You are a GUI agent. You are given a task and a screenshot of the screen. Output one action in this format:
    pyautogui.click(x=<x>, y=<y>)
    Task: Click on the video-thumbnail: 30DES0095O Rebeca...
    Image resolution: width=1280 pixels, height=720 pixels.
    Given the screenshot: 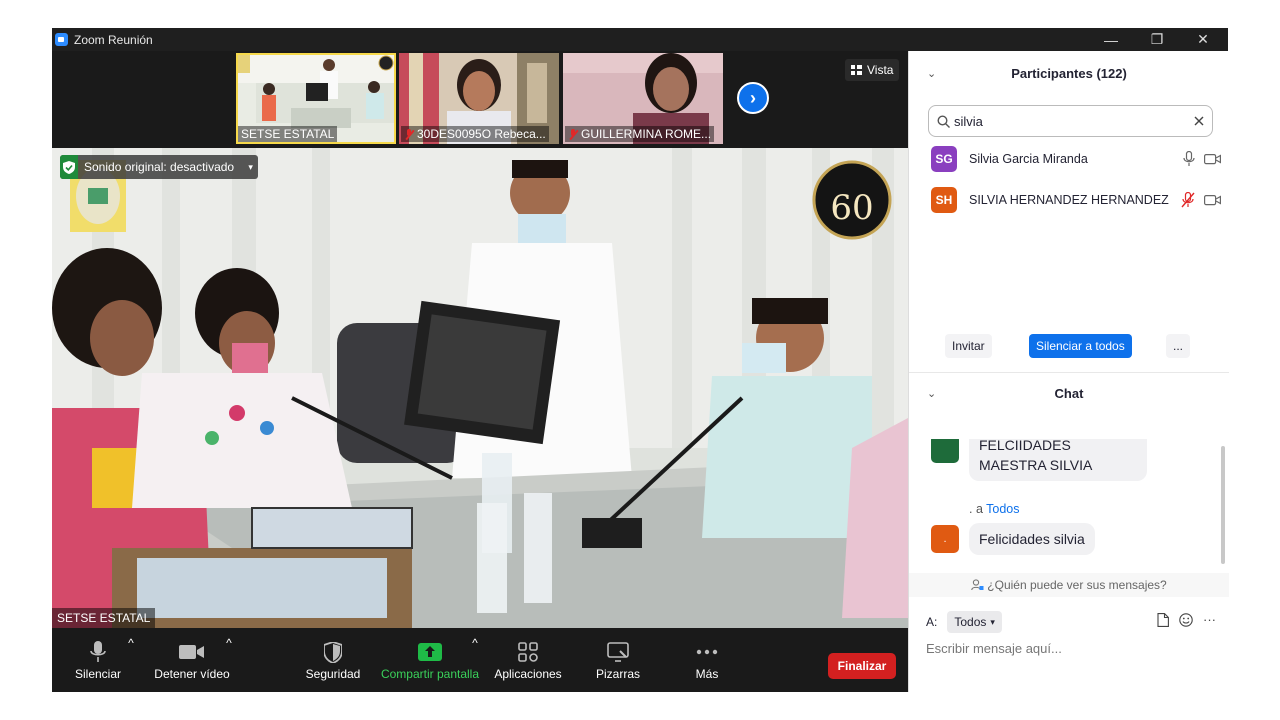 What is the action you would take?
    pyautogui.click(x=479, y=98)
    